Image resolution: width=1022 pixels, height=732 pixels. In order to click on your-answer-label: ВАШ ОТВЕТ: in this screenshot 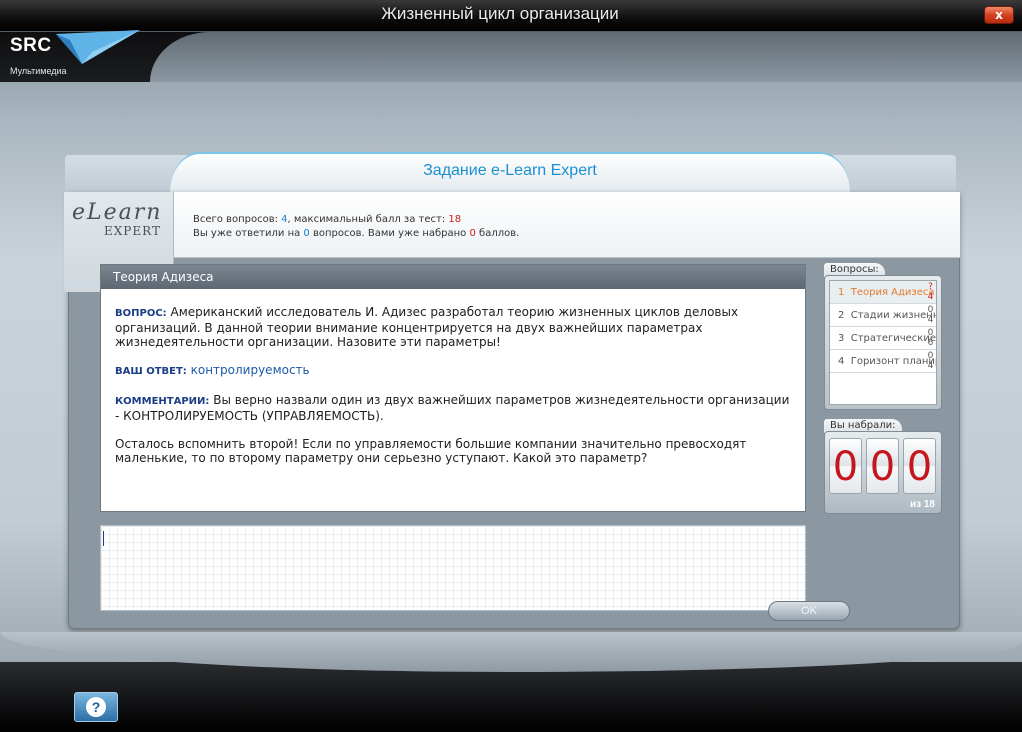, I will do `click(151, 371)`.